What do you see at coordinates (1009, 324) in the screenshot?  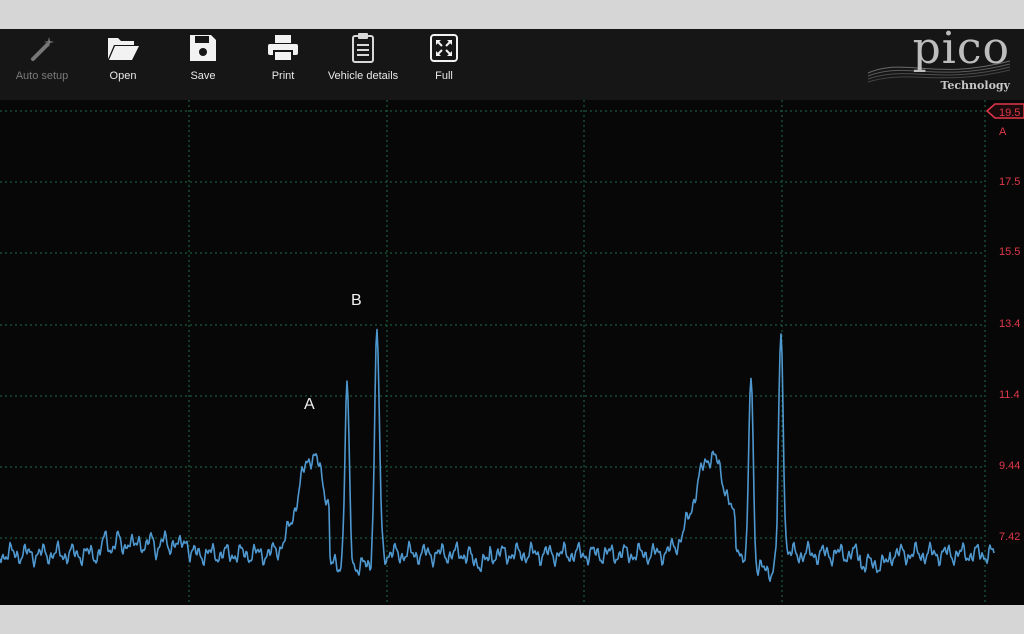 I see `scale-tick-label: 13.4` at bounding box center [1009, 324].